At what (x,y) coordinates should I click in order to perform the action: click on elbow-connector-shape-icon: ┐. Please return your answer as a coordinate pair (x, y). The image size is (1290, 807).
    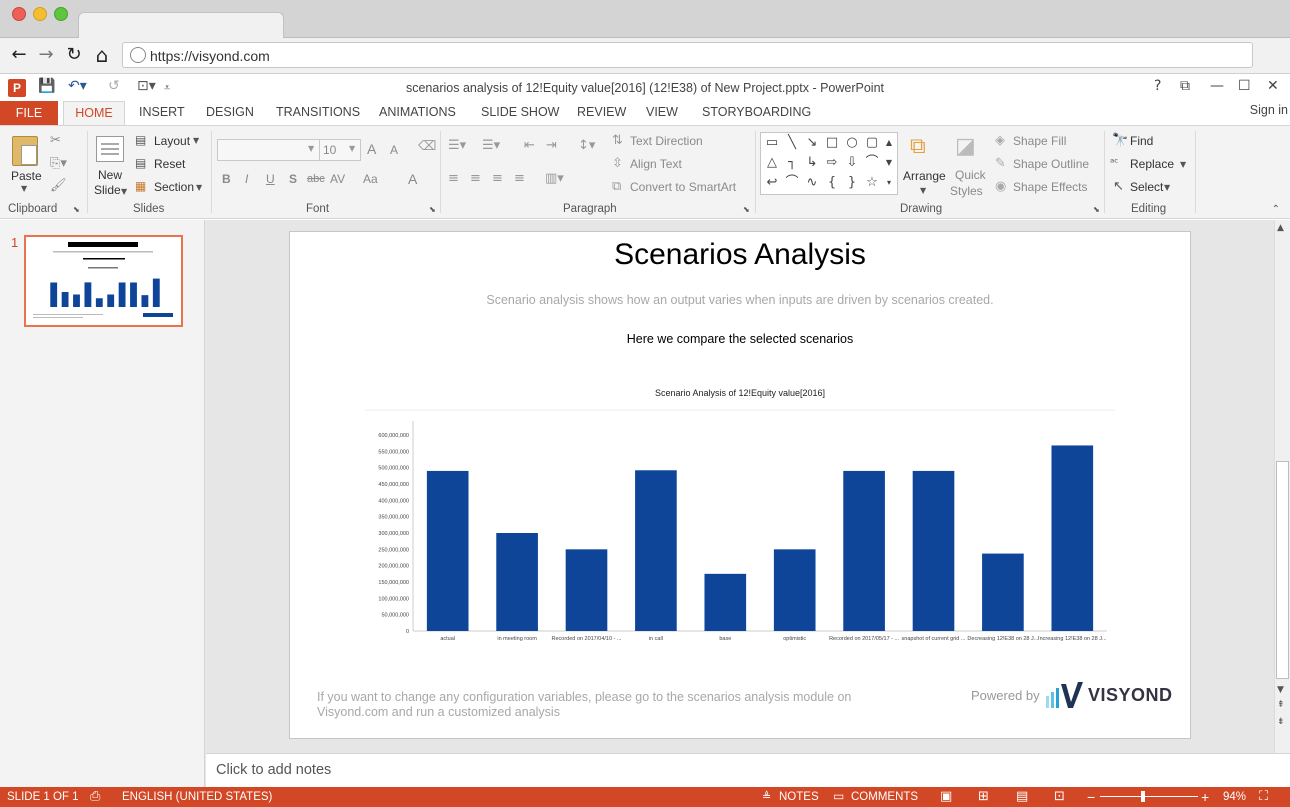
    Looking at the image, I should click on (792, 163).